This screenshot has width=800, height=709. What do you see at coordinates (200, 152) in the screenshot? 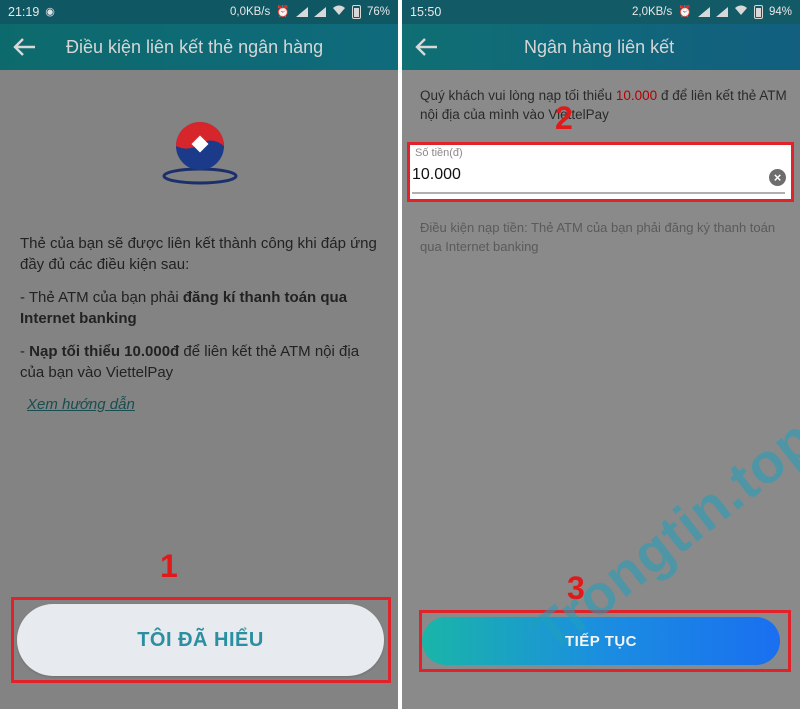
I see `bank-logo` at bounding box center [200, 152].